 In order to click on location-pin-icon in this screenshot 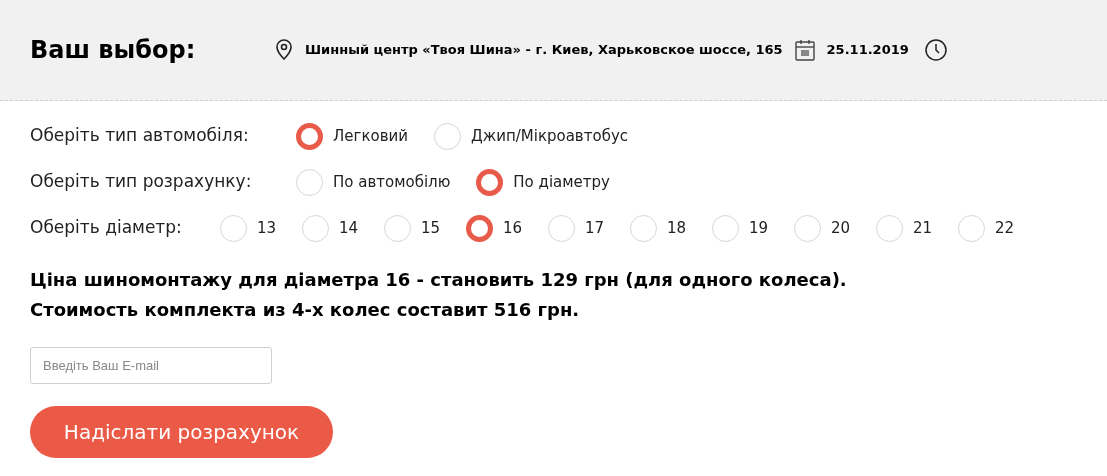, I will do `click(284, 50)`.